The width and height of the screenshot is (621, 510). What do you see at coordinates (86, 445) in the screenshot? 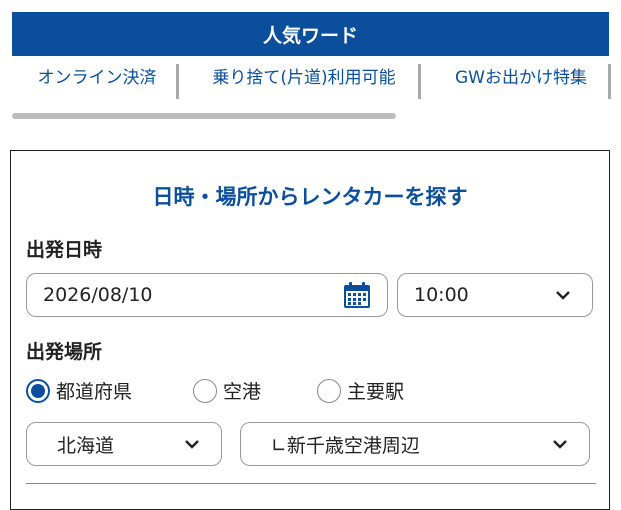
I see `prefecture-value: 北海道` at bounding box center [86, 445].